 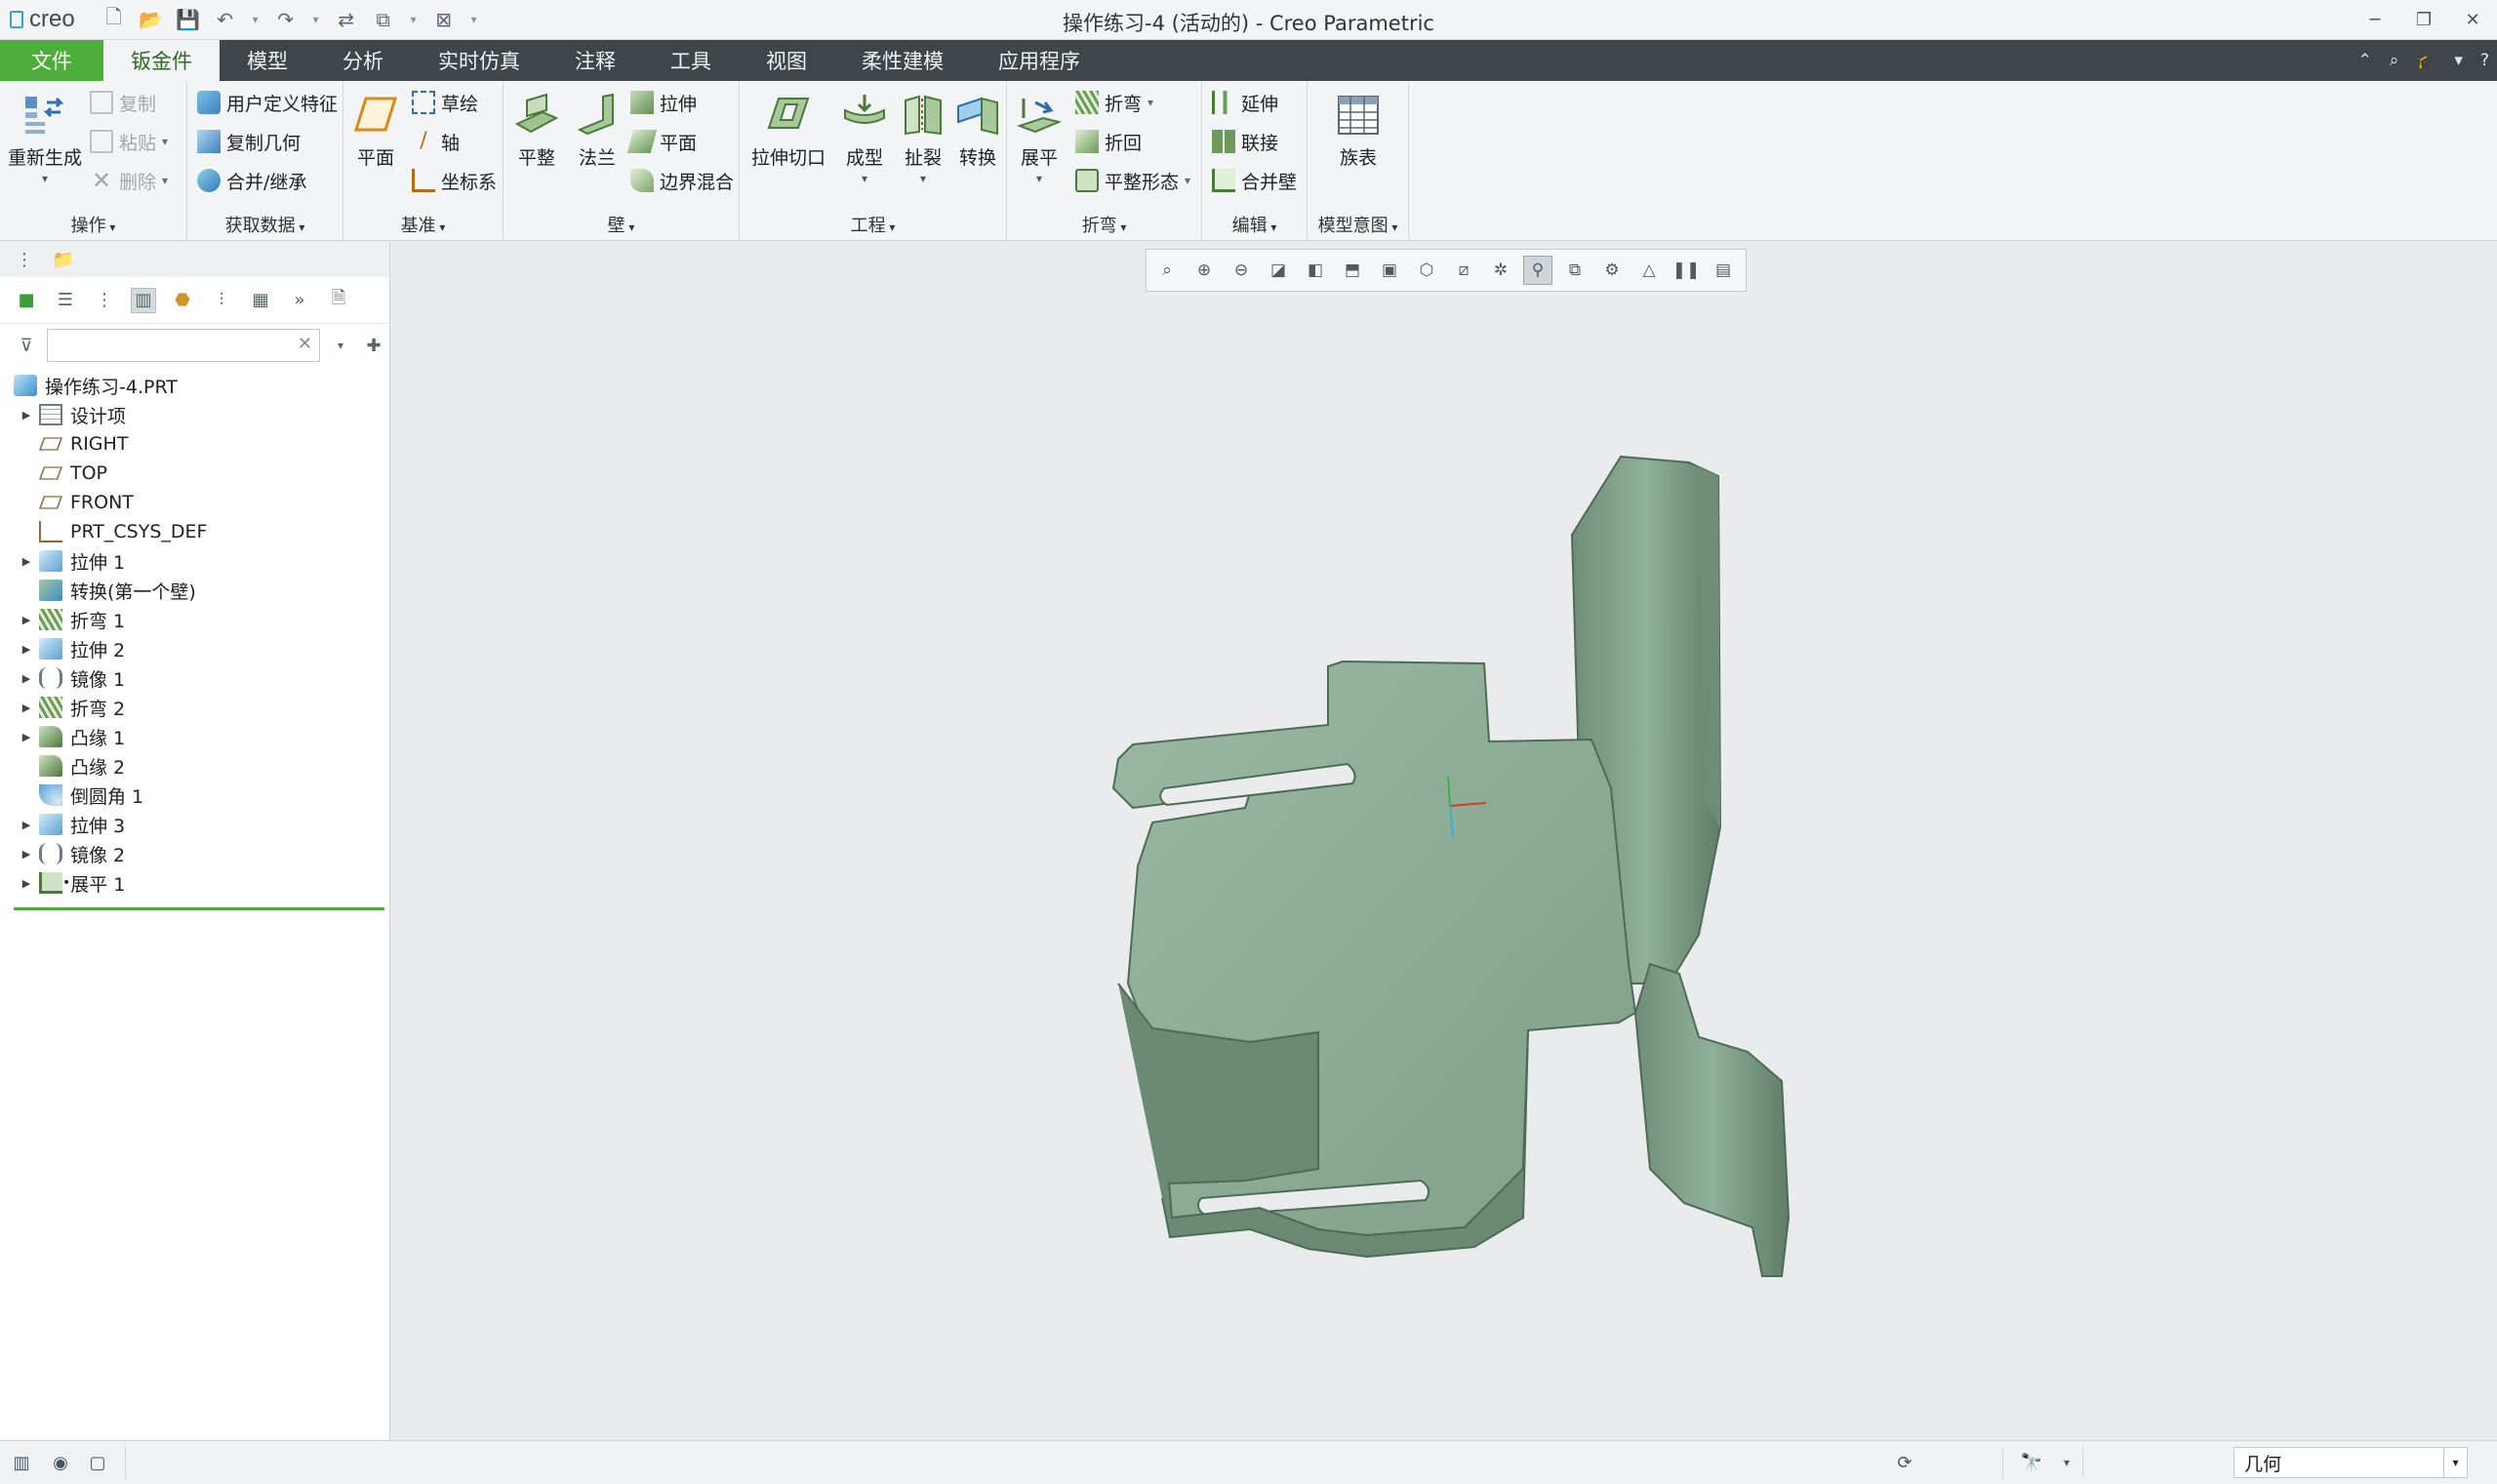 What do you see at coordinates (1254, 180) in the screenshot?
I see `merge-walls-button: 合并壁` at bounding box center [1254, 180].